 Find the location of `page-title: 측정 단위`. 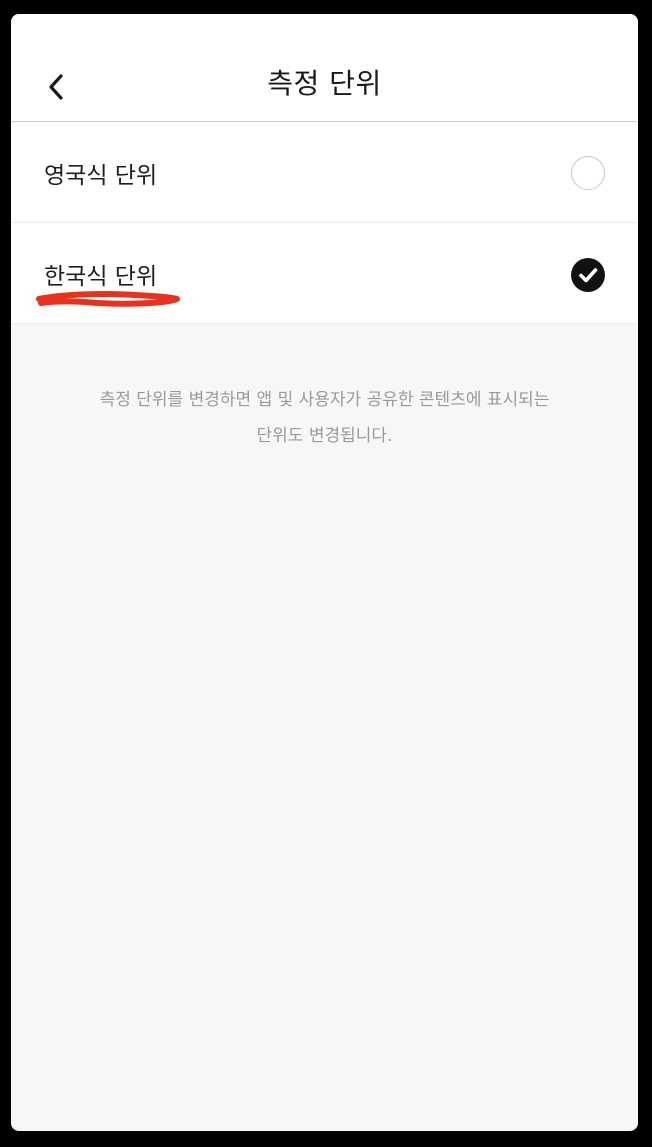

page-title: 측정 단위 is located at coordinates (324, 83).